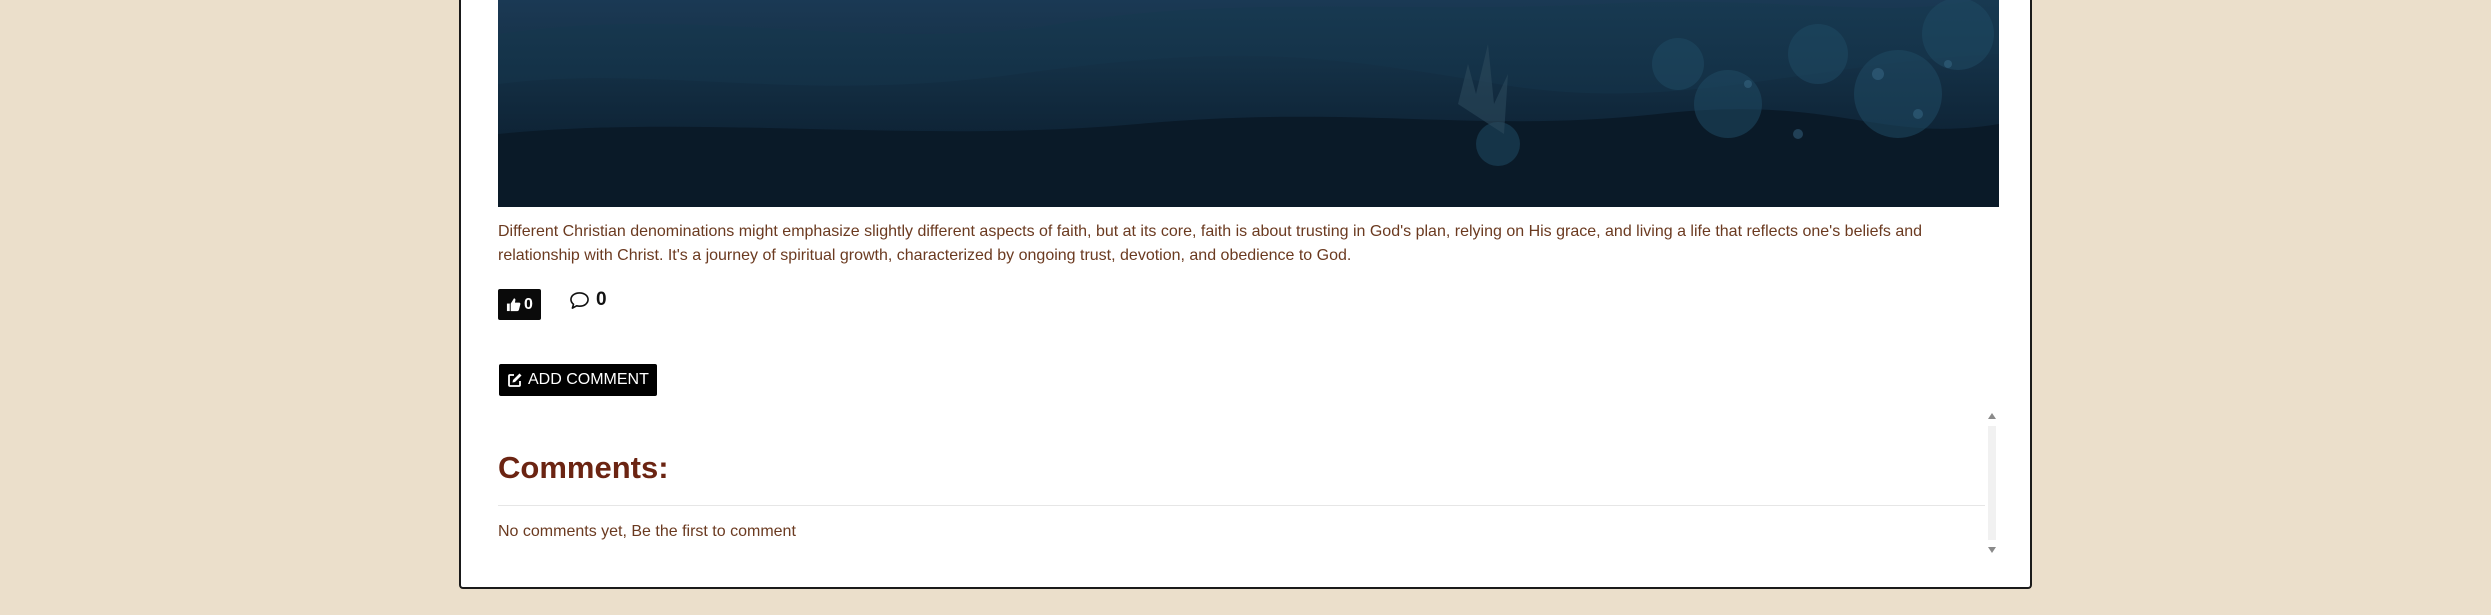  I want to click on no-comments-message: No comments yet, Be the first to comment, so click(647, 531).